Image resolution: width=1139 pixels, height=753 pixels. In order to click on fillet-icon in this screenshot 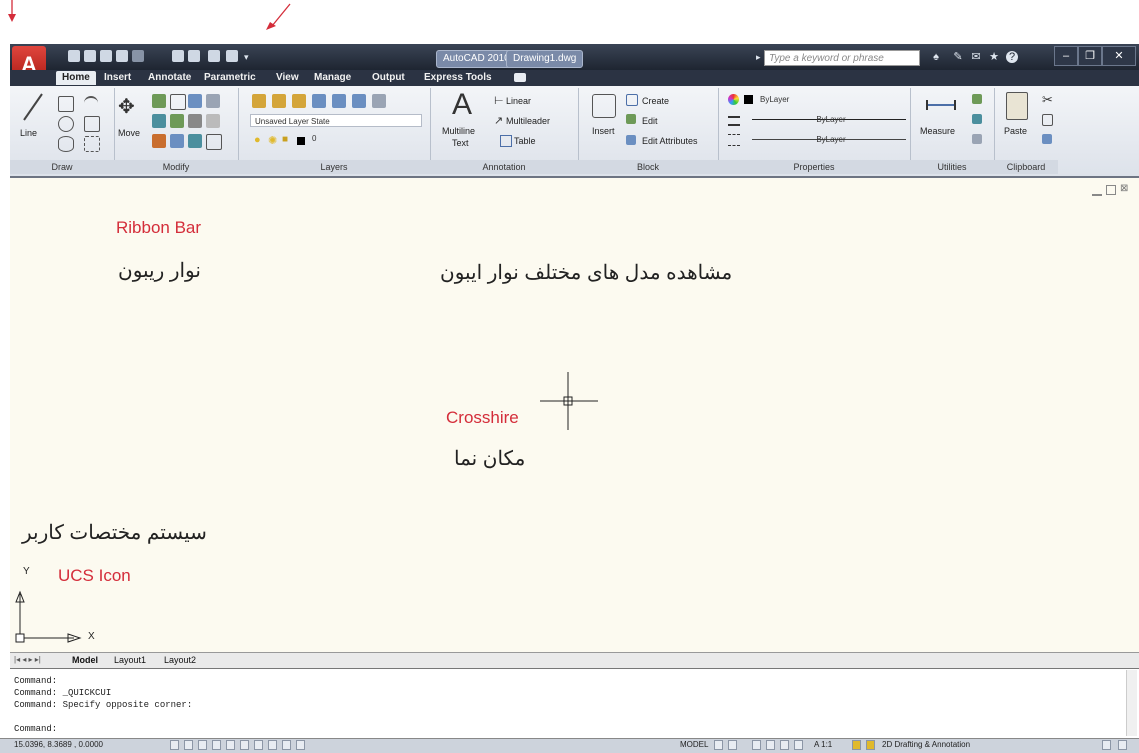, I will do `click(159, 121)`.